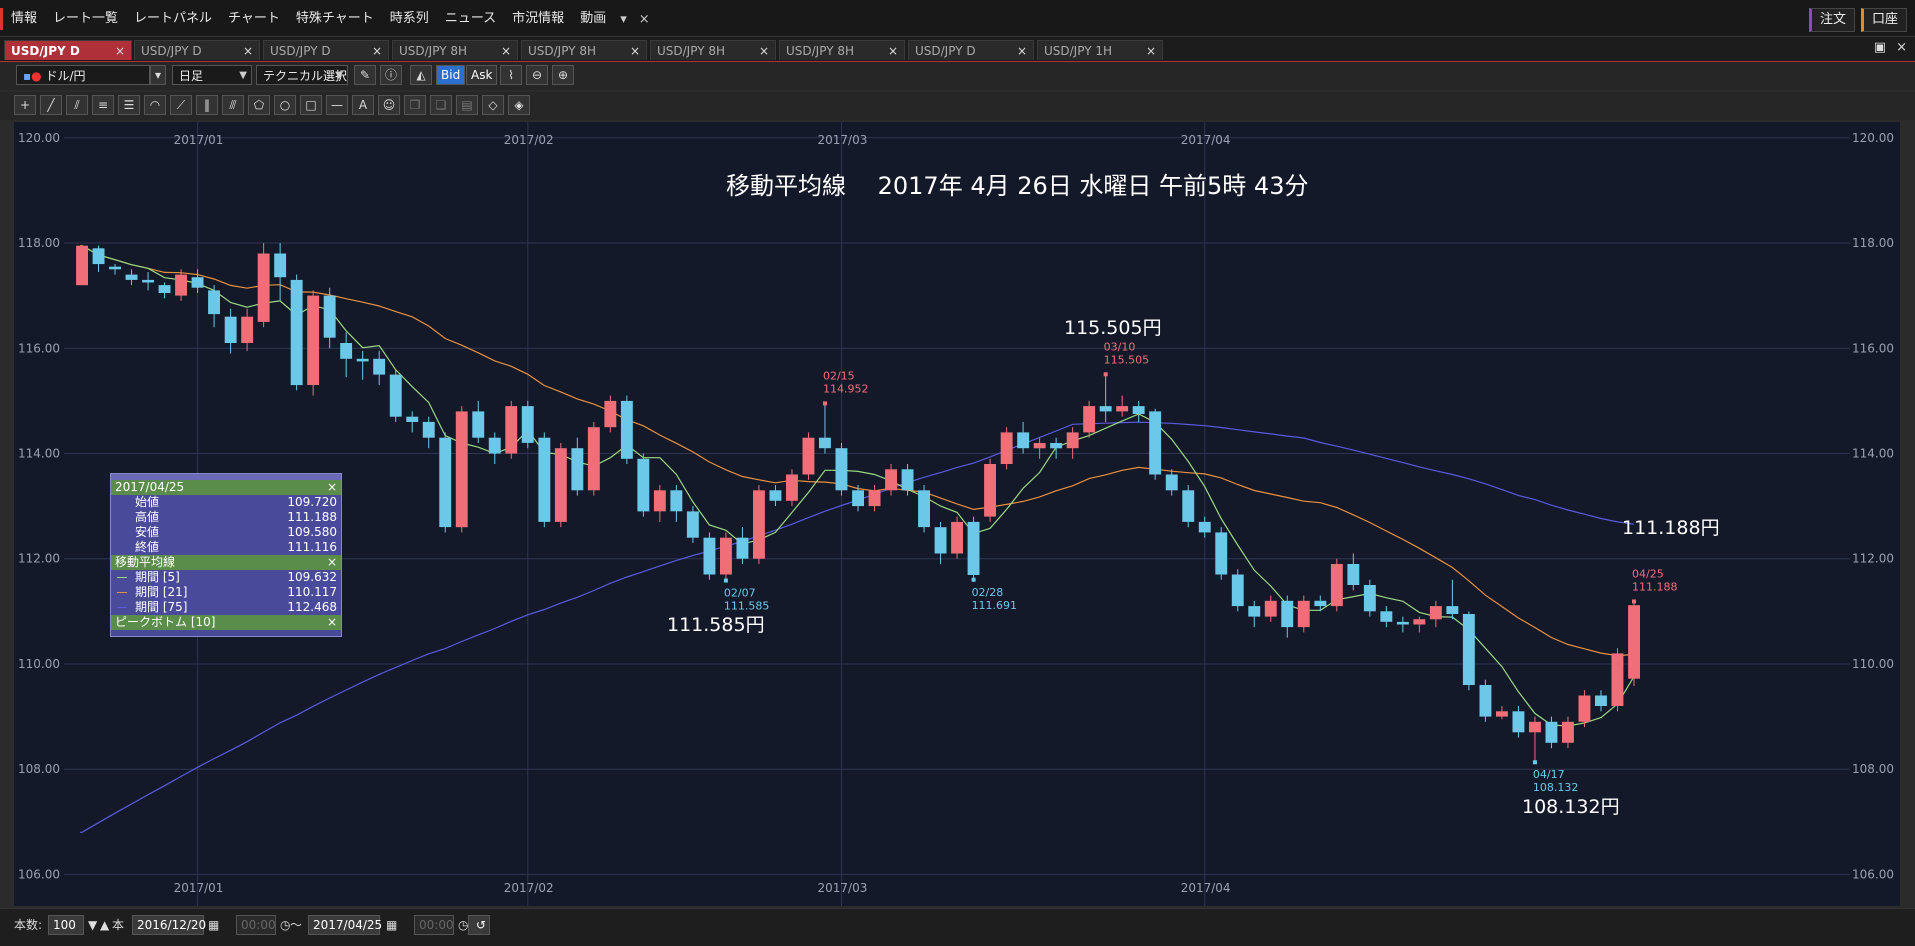 The height and width of the screenshot is (946, 1915). What do you see at coordinates (493, 105) in the screenshot?
I see `eraser-icon: ◇` at bounding box center [493, 105].